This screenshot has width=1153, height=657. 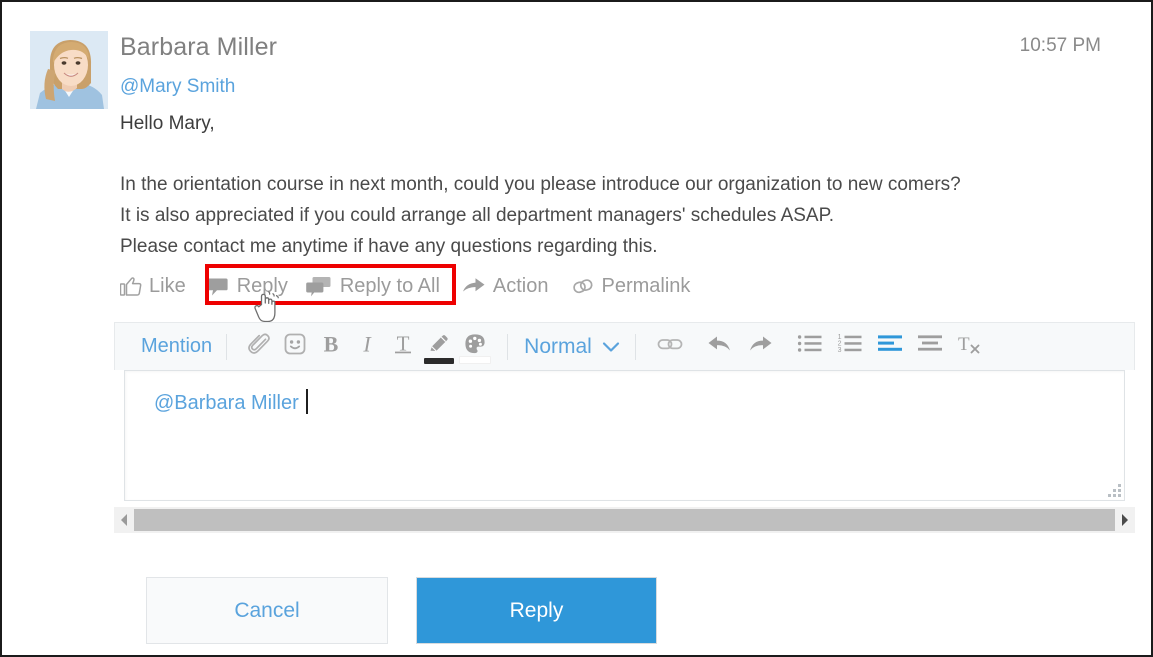 What do you see at coordinates (475, 347) in the screenshot?
I see `background-color-button` at bounding box center [475, 347].